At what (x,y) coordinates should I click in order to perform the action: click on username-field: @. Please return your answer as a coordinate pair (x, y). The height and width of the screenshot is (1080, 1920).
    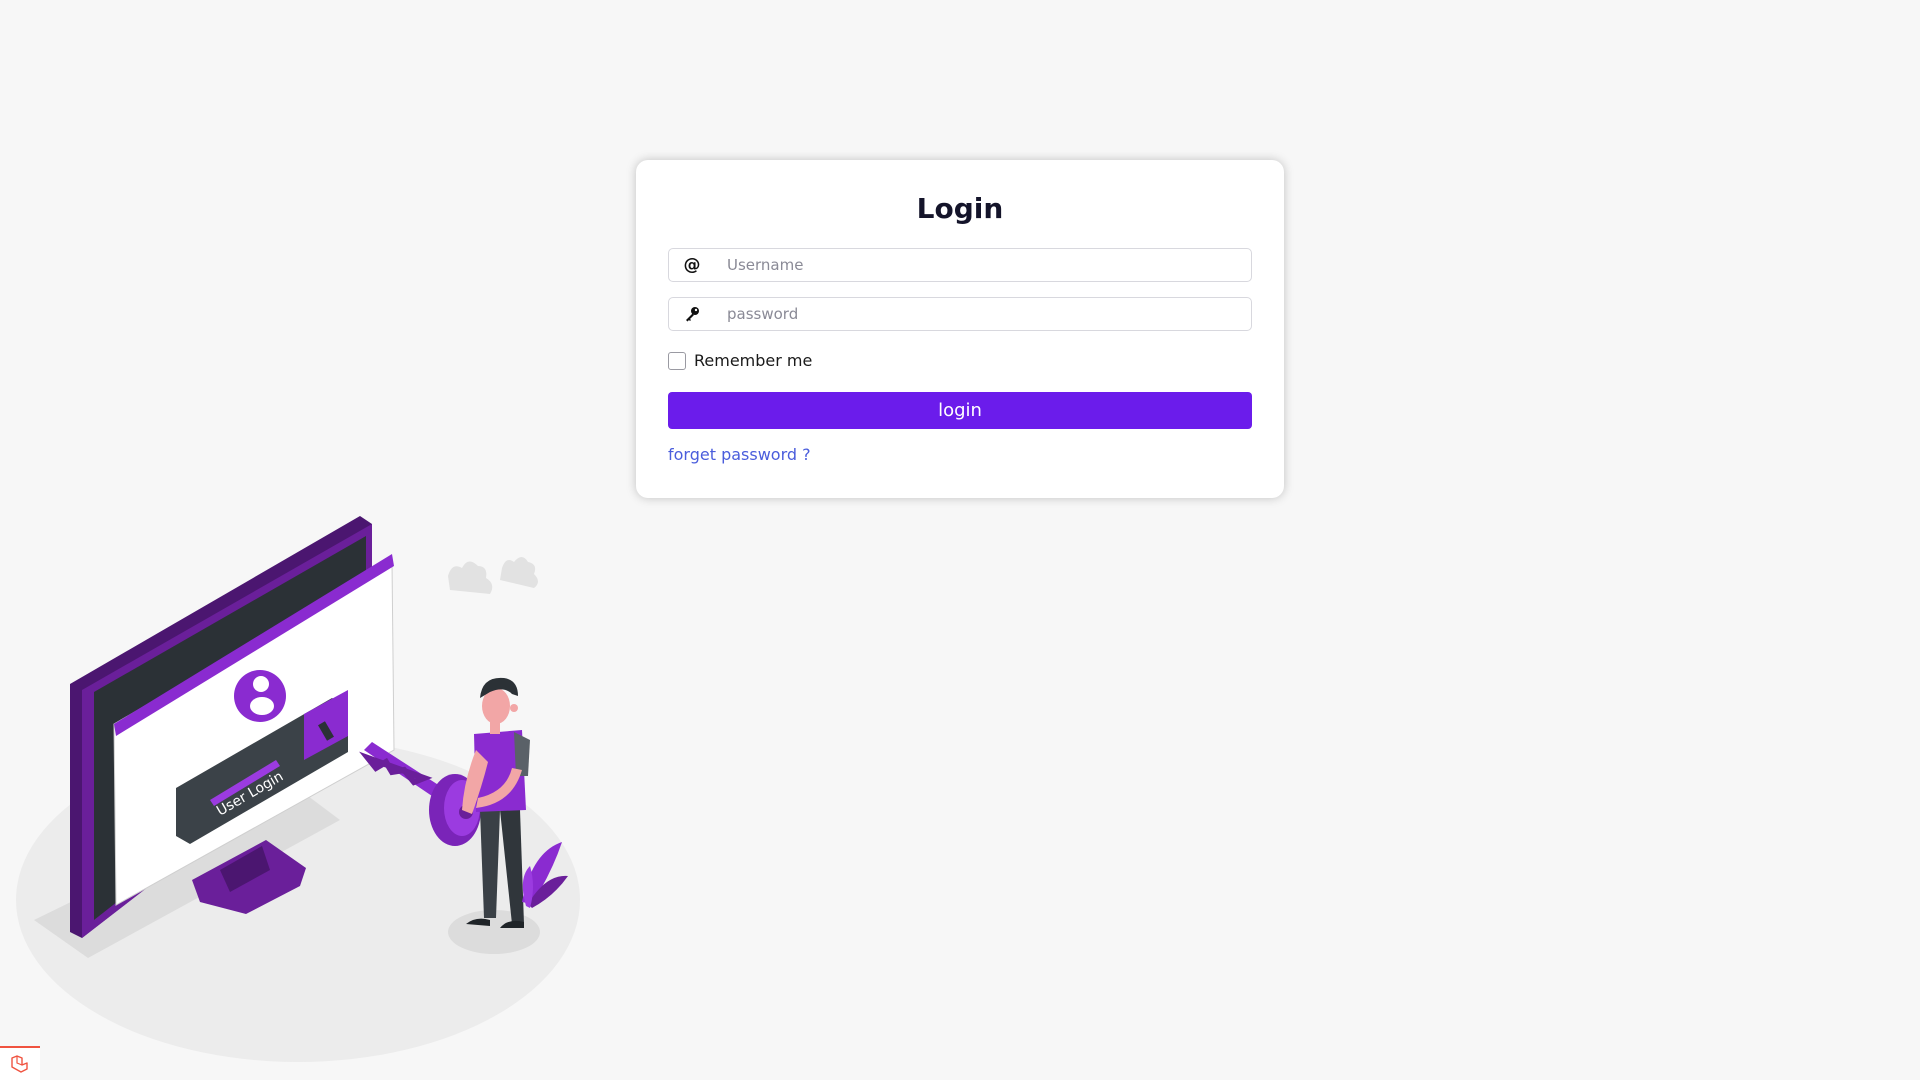
    Looking at the image, I should click on (960, 265).